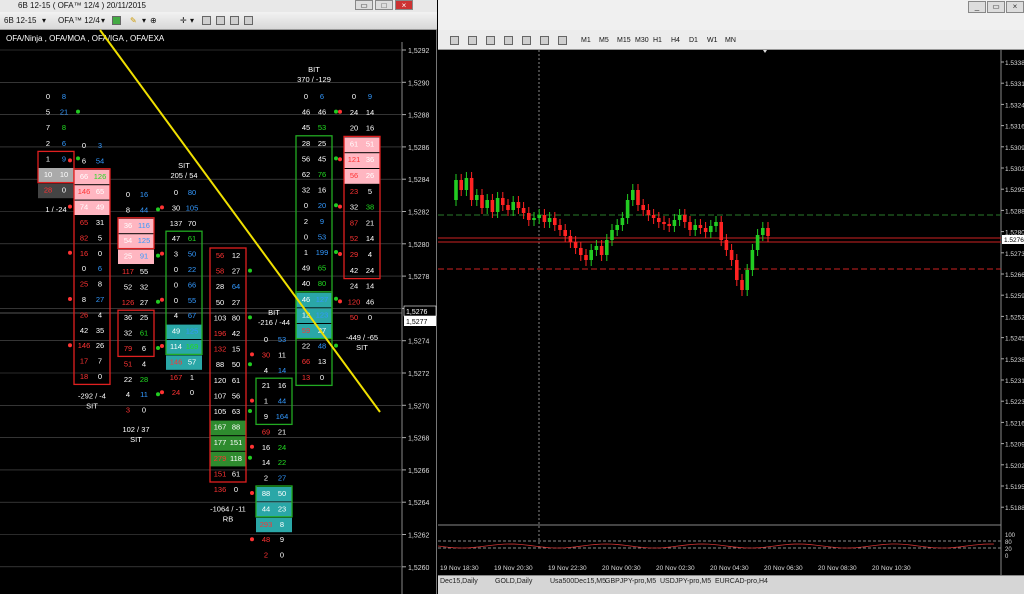  What do you see at coordinates (228, 509) in the screenshot?
I see `bar-delta-footer: -1064 / -11` at bounding box center [228, 509].